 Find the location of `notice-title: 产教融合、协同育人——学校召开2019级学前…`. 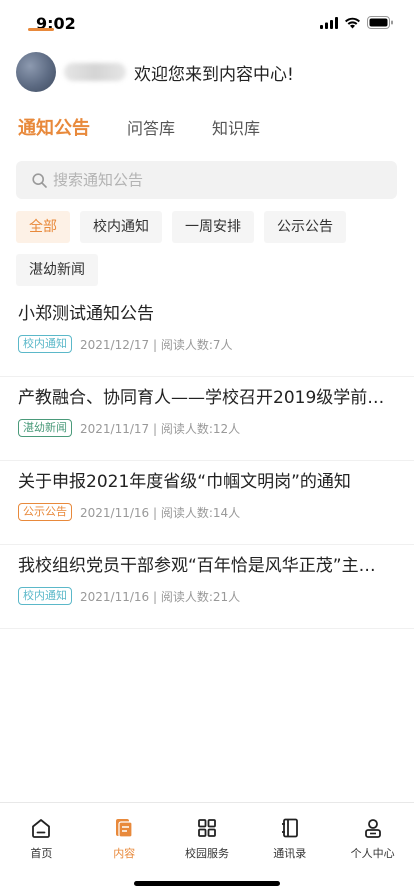

notice-title: 产教融合、协同育人——学校召开2019级学前… is located at coordinates (201, 398).